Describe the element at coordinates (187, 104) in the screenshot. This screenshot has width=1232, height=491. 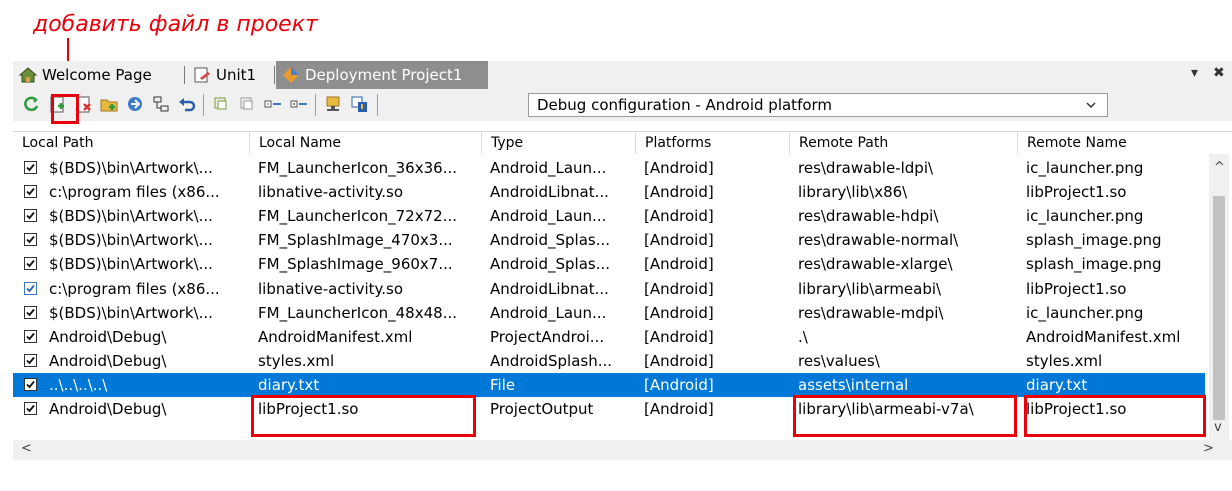
I see `undo-icon` at that location.